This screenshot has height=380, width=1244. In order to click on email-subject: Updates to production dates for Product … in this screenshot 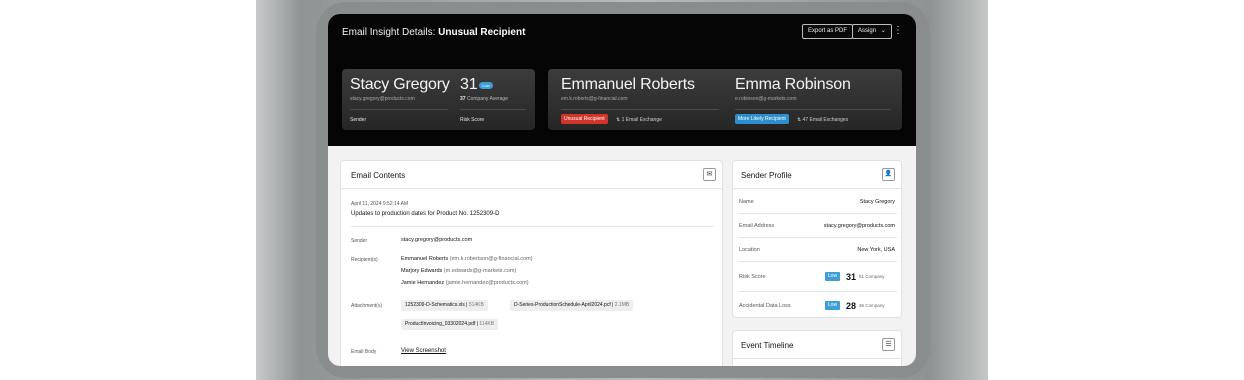, I will do `click(425, 214)`.